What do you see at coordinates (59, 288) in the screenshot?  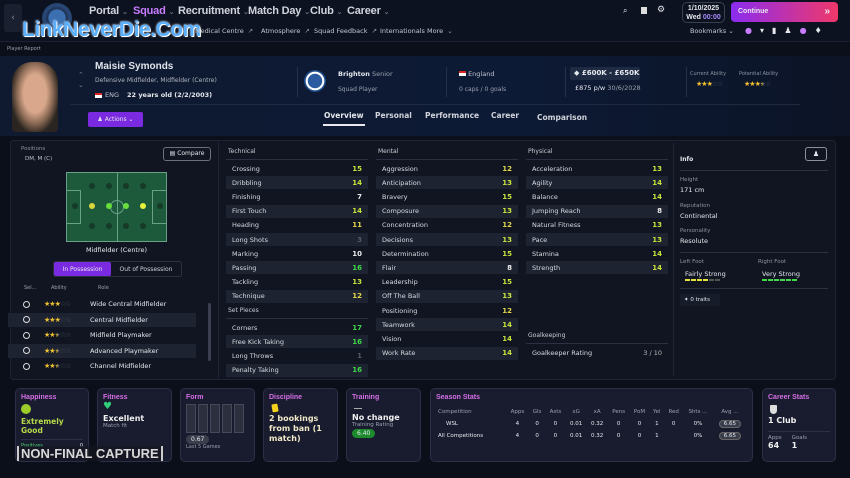 I see `col-ability: Ability` at bounding box center [59, 288].